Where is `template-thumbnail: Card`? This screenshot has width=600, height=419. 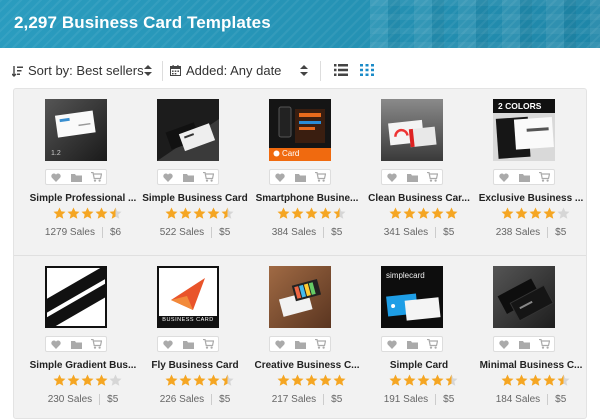
template-thumbnail: Card is located at coordinates (300, 130).